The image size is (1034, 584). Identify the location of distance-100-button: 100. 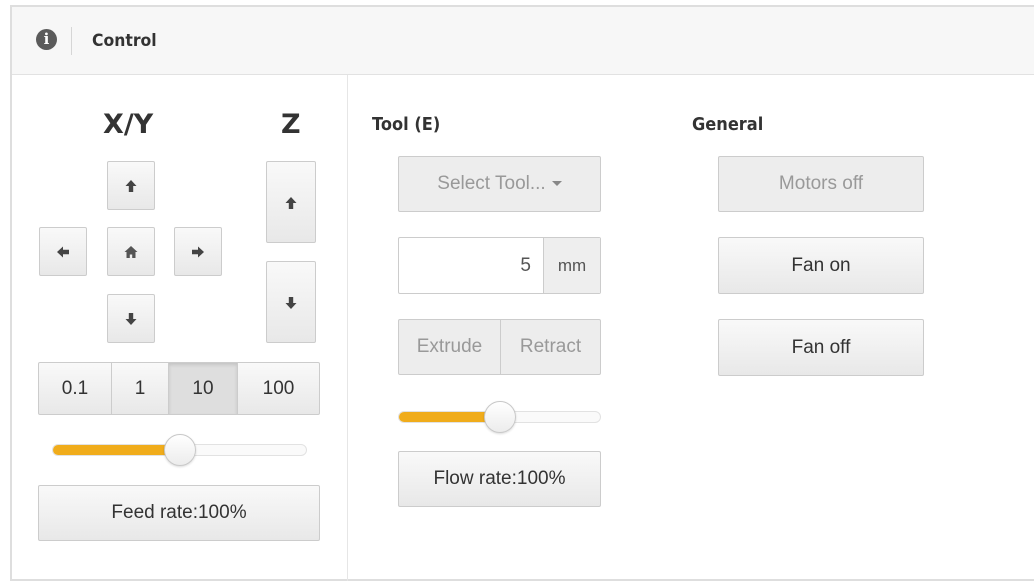
(278, 388).